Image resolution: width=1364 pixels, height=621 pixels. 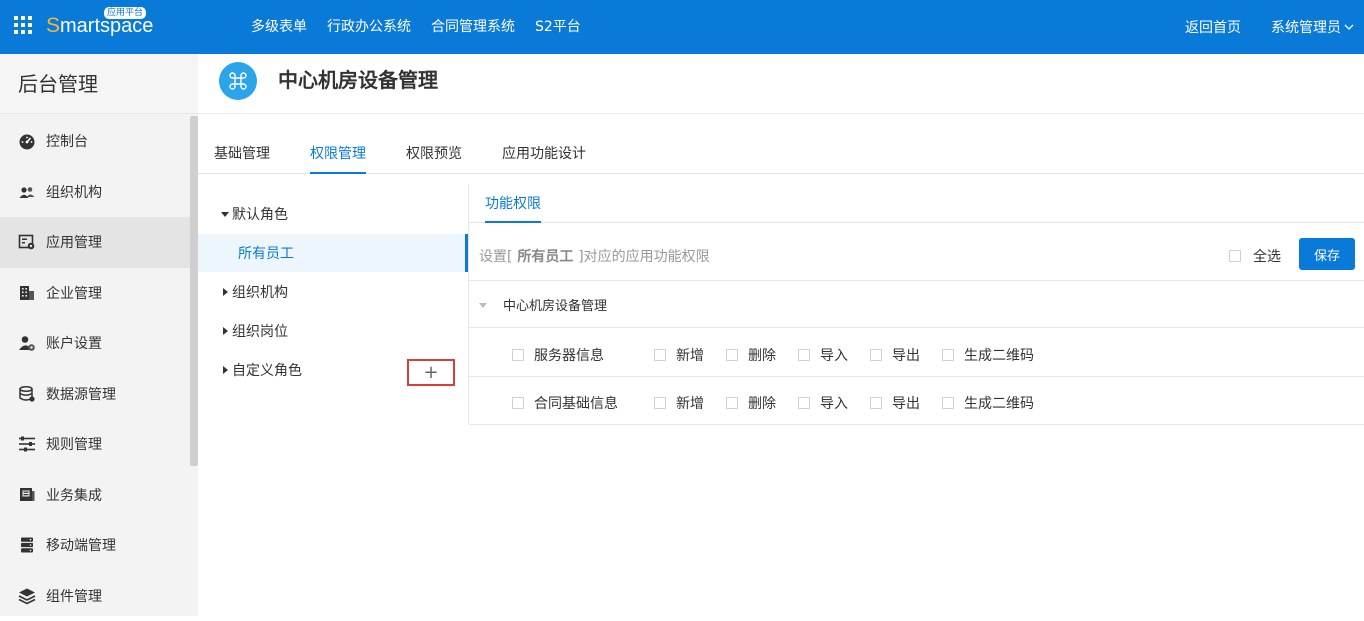 What do you see at coordinates (23, 25) in the screenshot?
I see `app-grid-icon` at bounding box center [23, 25].